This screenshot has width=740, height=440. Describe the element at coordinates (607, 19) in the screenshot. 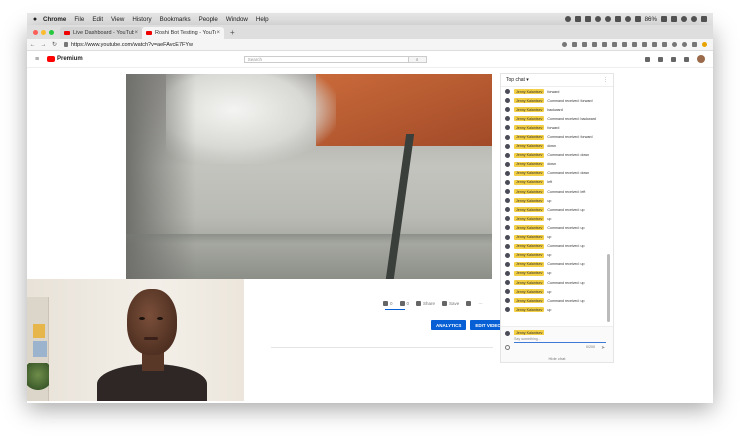

I see `clock-icon` at that location.